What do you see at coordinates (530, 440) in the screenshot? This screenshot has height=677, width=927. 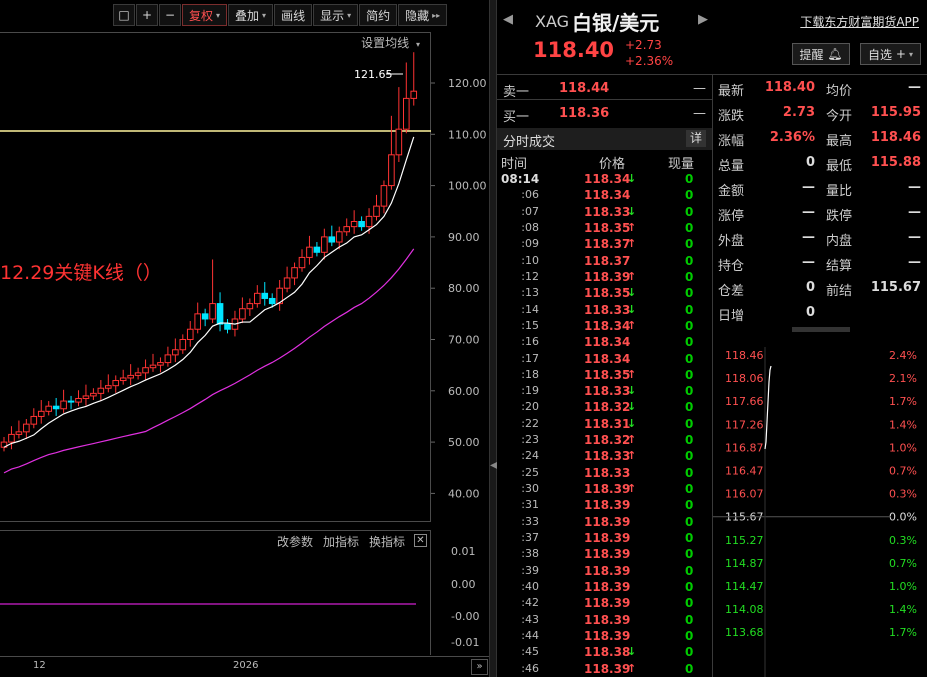 I see `tick-time: :23` at bounding box center [530, 440].